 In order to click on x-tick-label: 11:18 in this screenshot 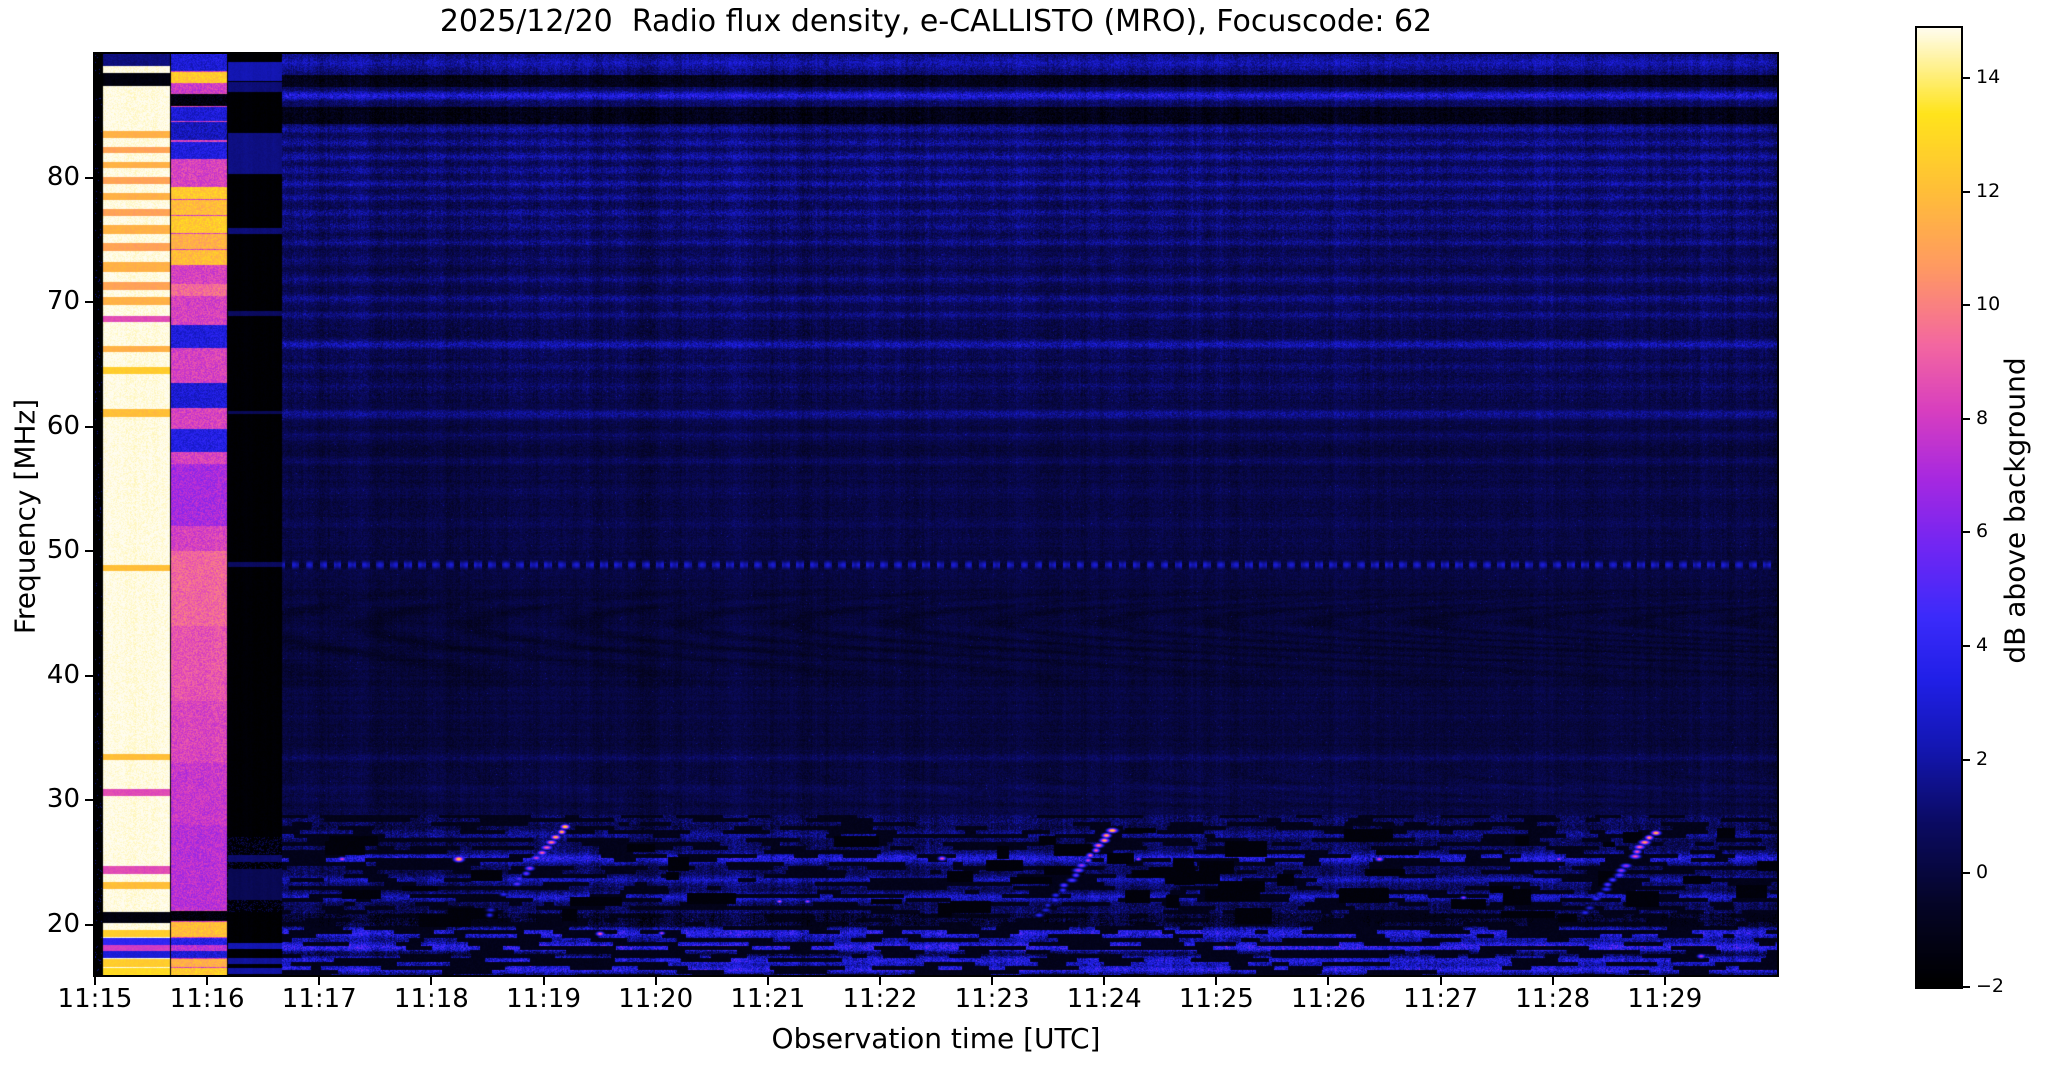, I will do `click(431, 999)`.